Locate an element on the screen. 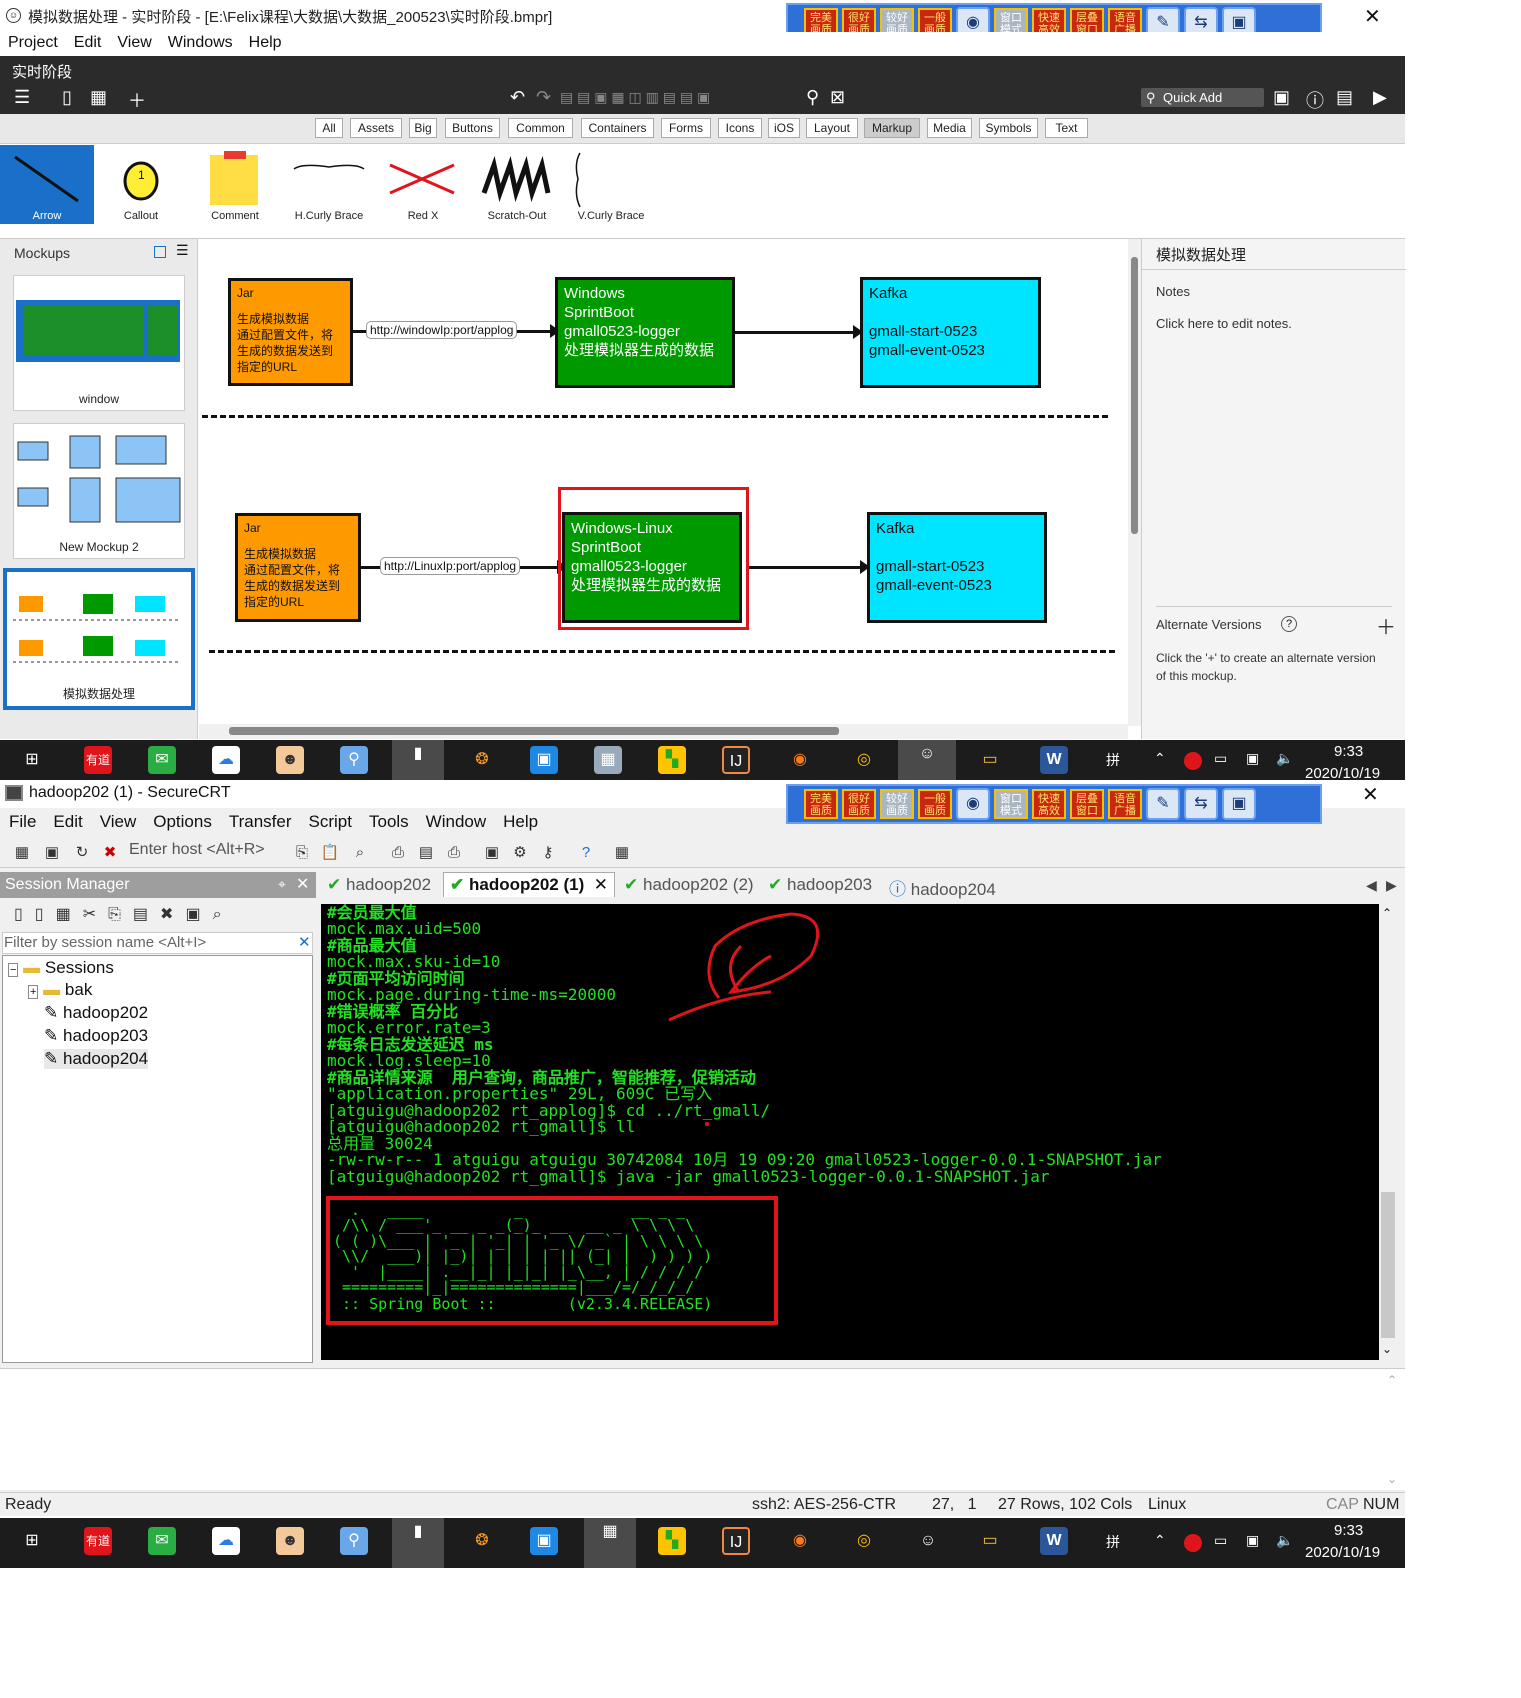 This screenshot has width=1521, height=1698. list-view-icon: ☰ is located at coordinates (182, 250).